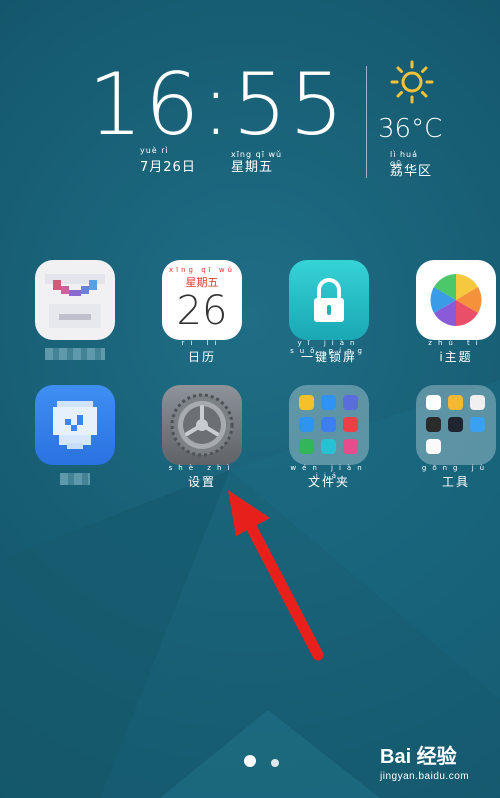  I want to click on app-label: wén jiàn jiá 文件夹, so click(329, 476).